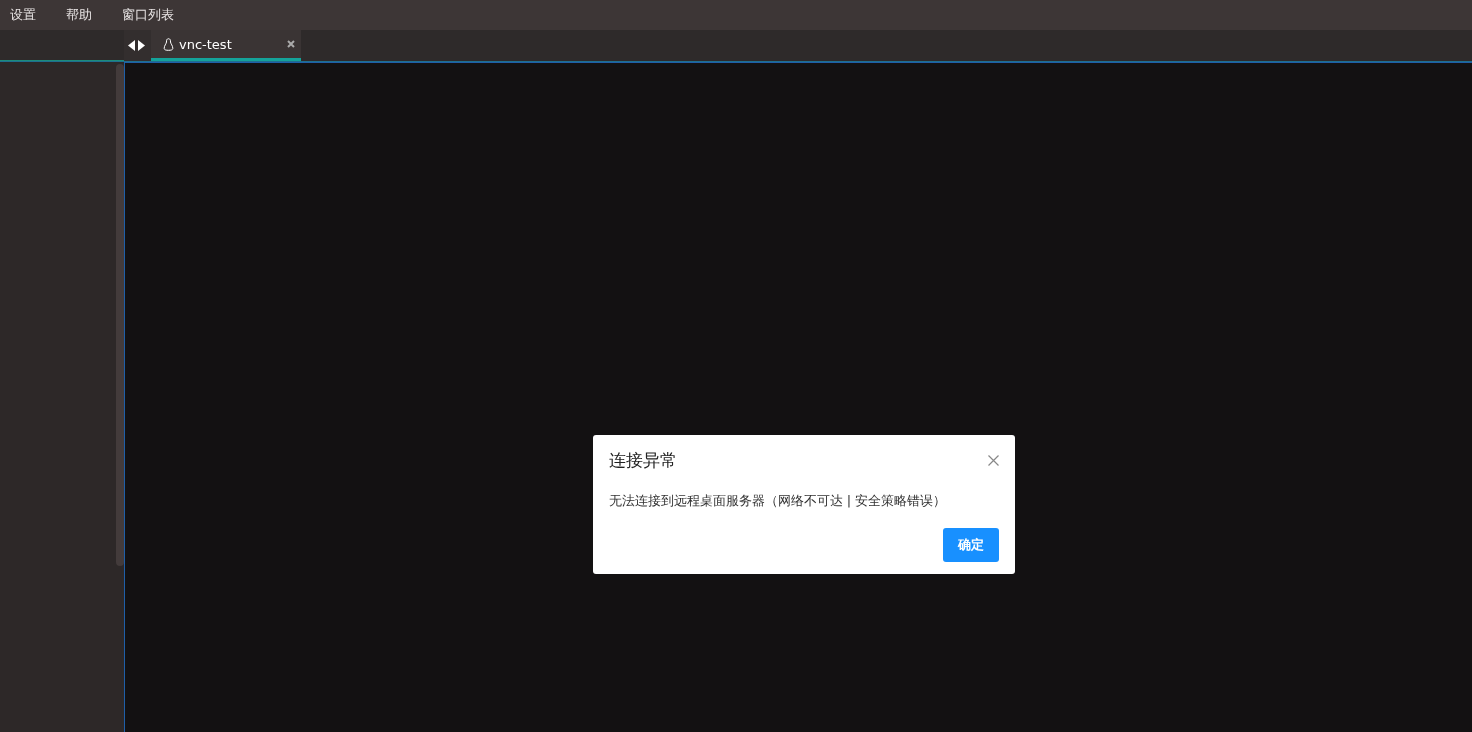 Image resolution: width=1472 pixels, height=732 pixels. What do you see at coordinates (141, 45) in the screenshot?
I see `right-arrow-icon` at bounding box center [141, 45].